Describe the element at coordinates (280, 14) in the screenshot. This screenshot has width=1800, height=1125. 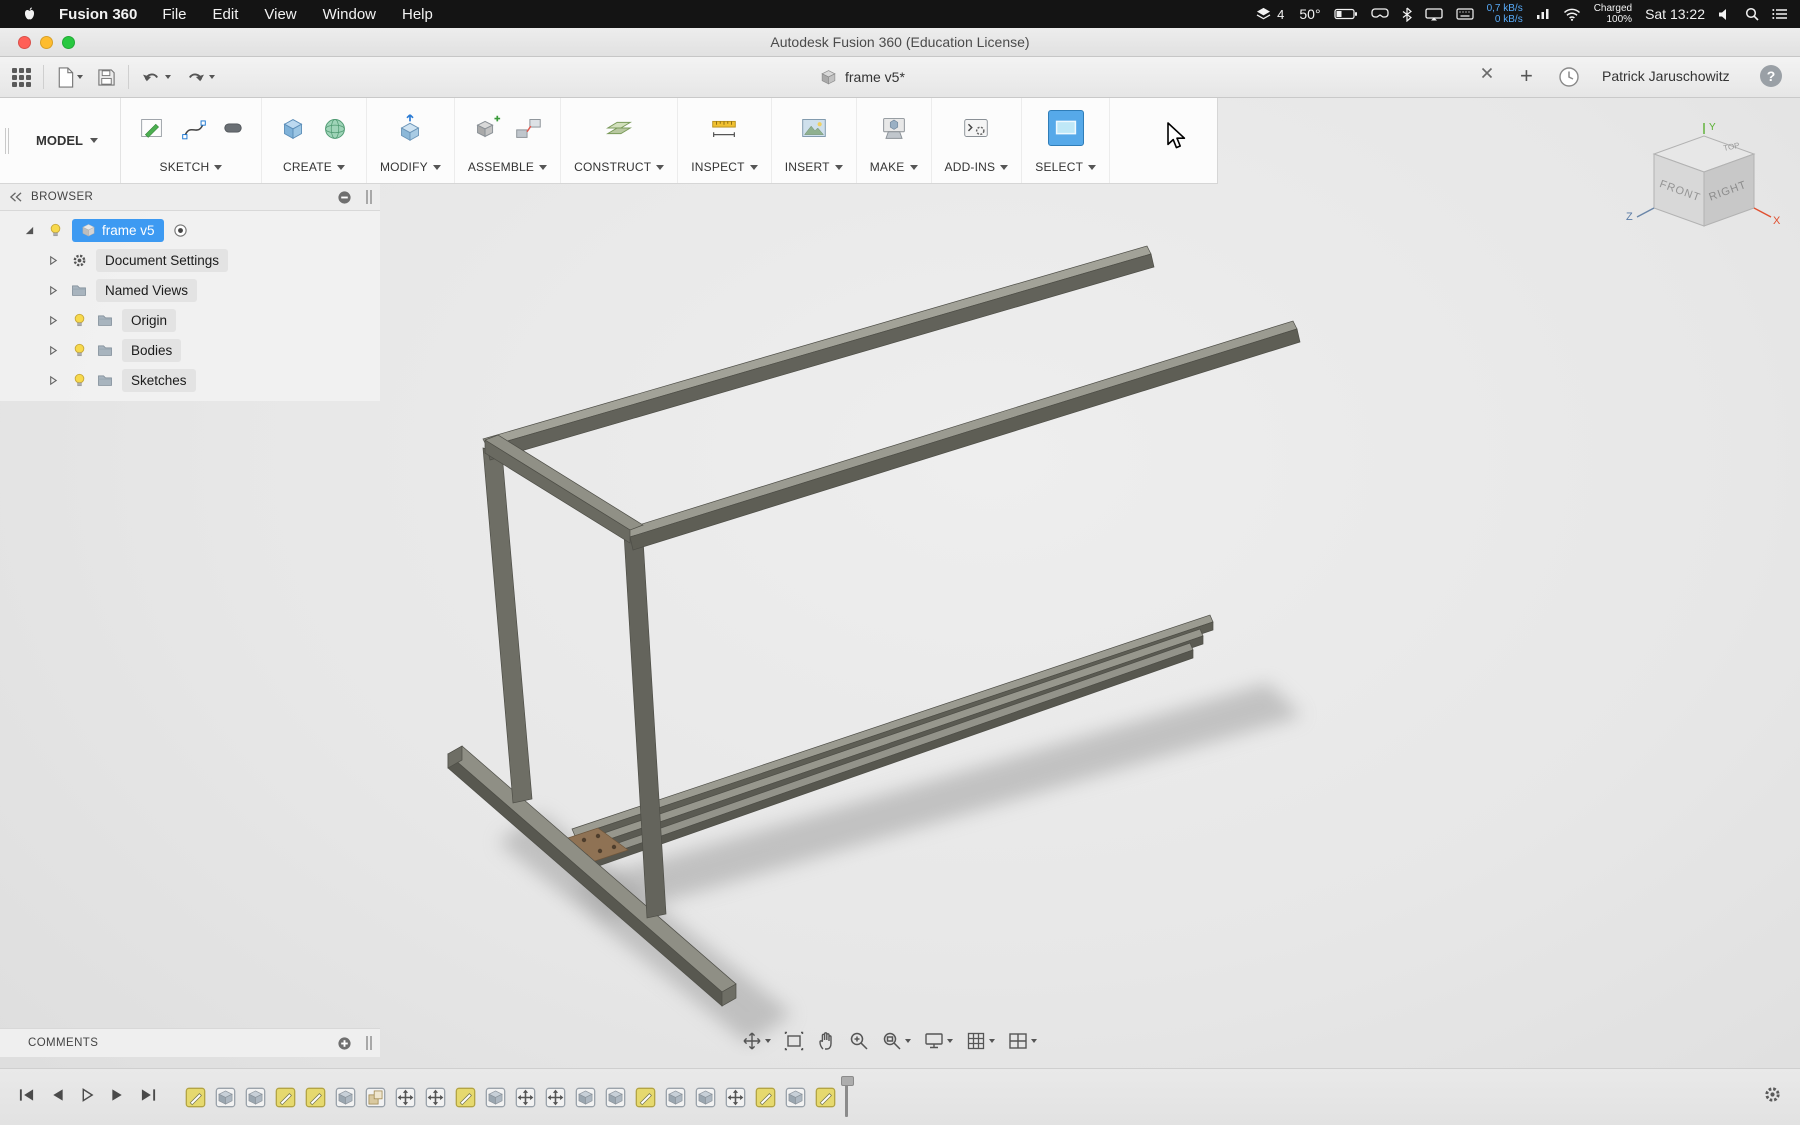
I see `menu-view: View` at that location.